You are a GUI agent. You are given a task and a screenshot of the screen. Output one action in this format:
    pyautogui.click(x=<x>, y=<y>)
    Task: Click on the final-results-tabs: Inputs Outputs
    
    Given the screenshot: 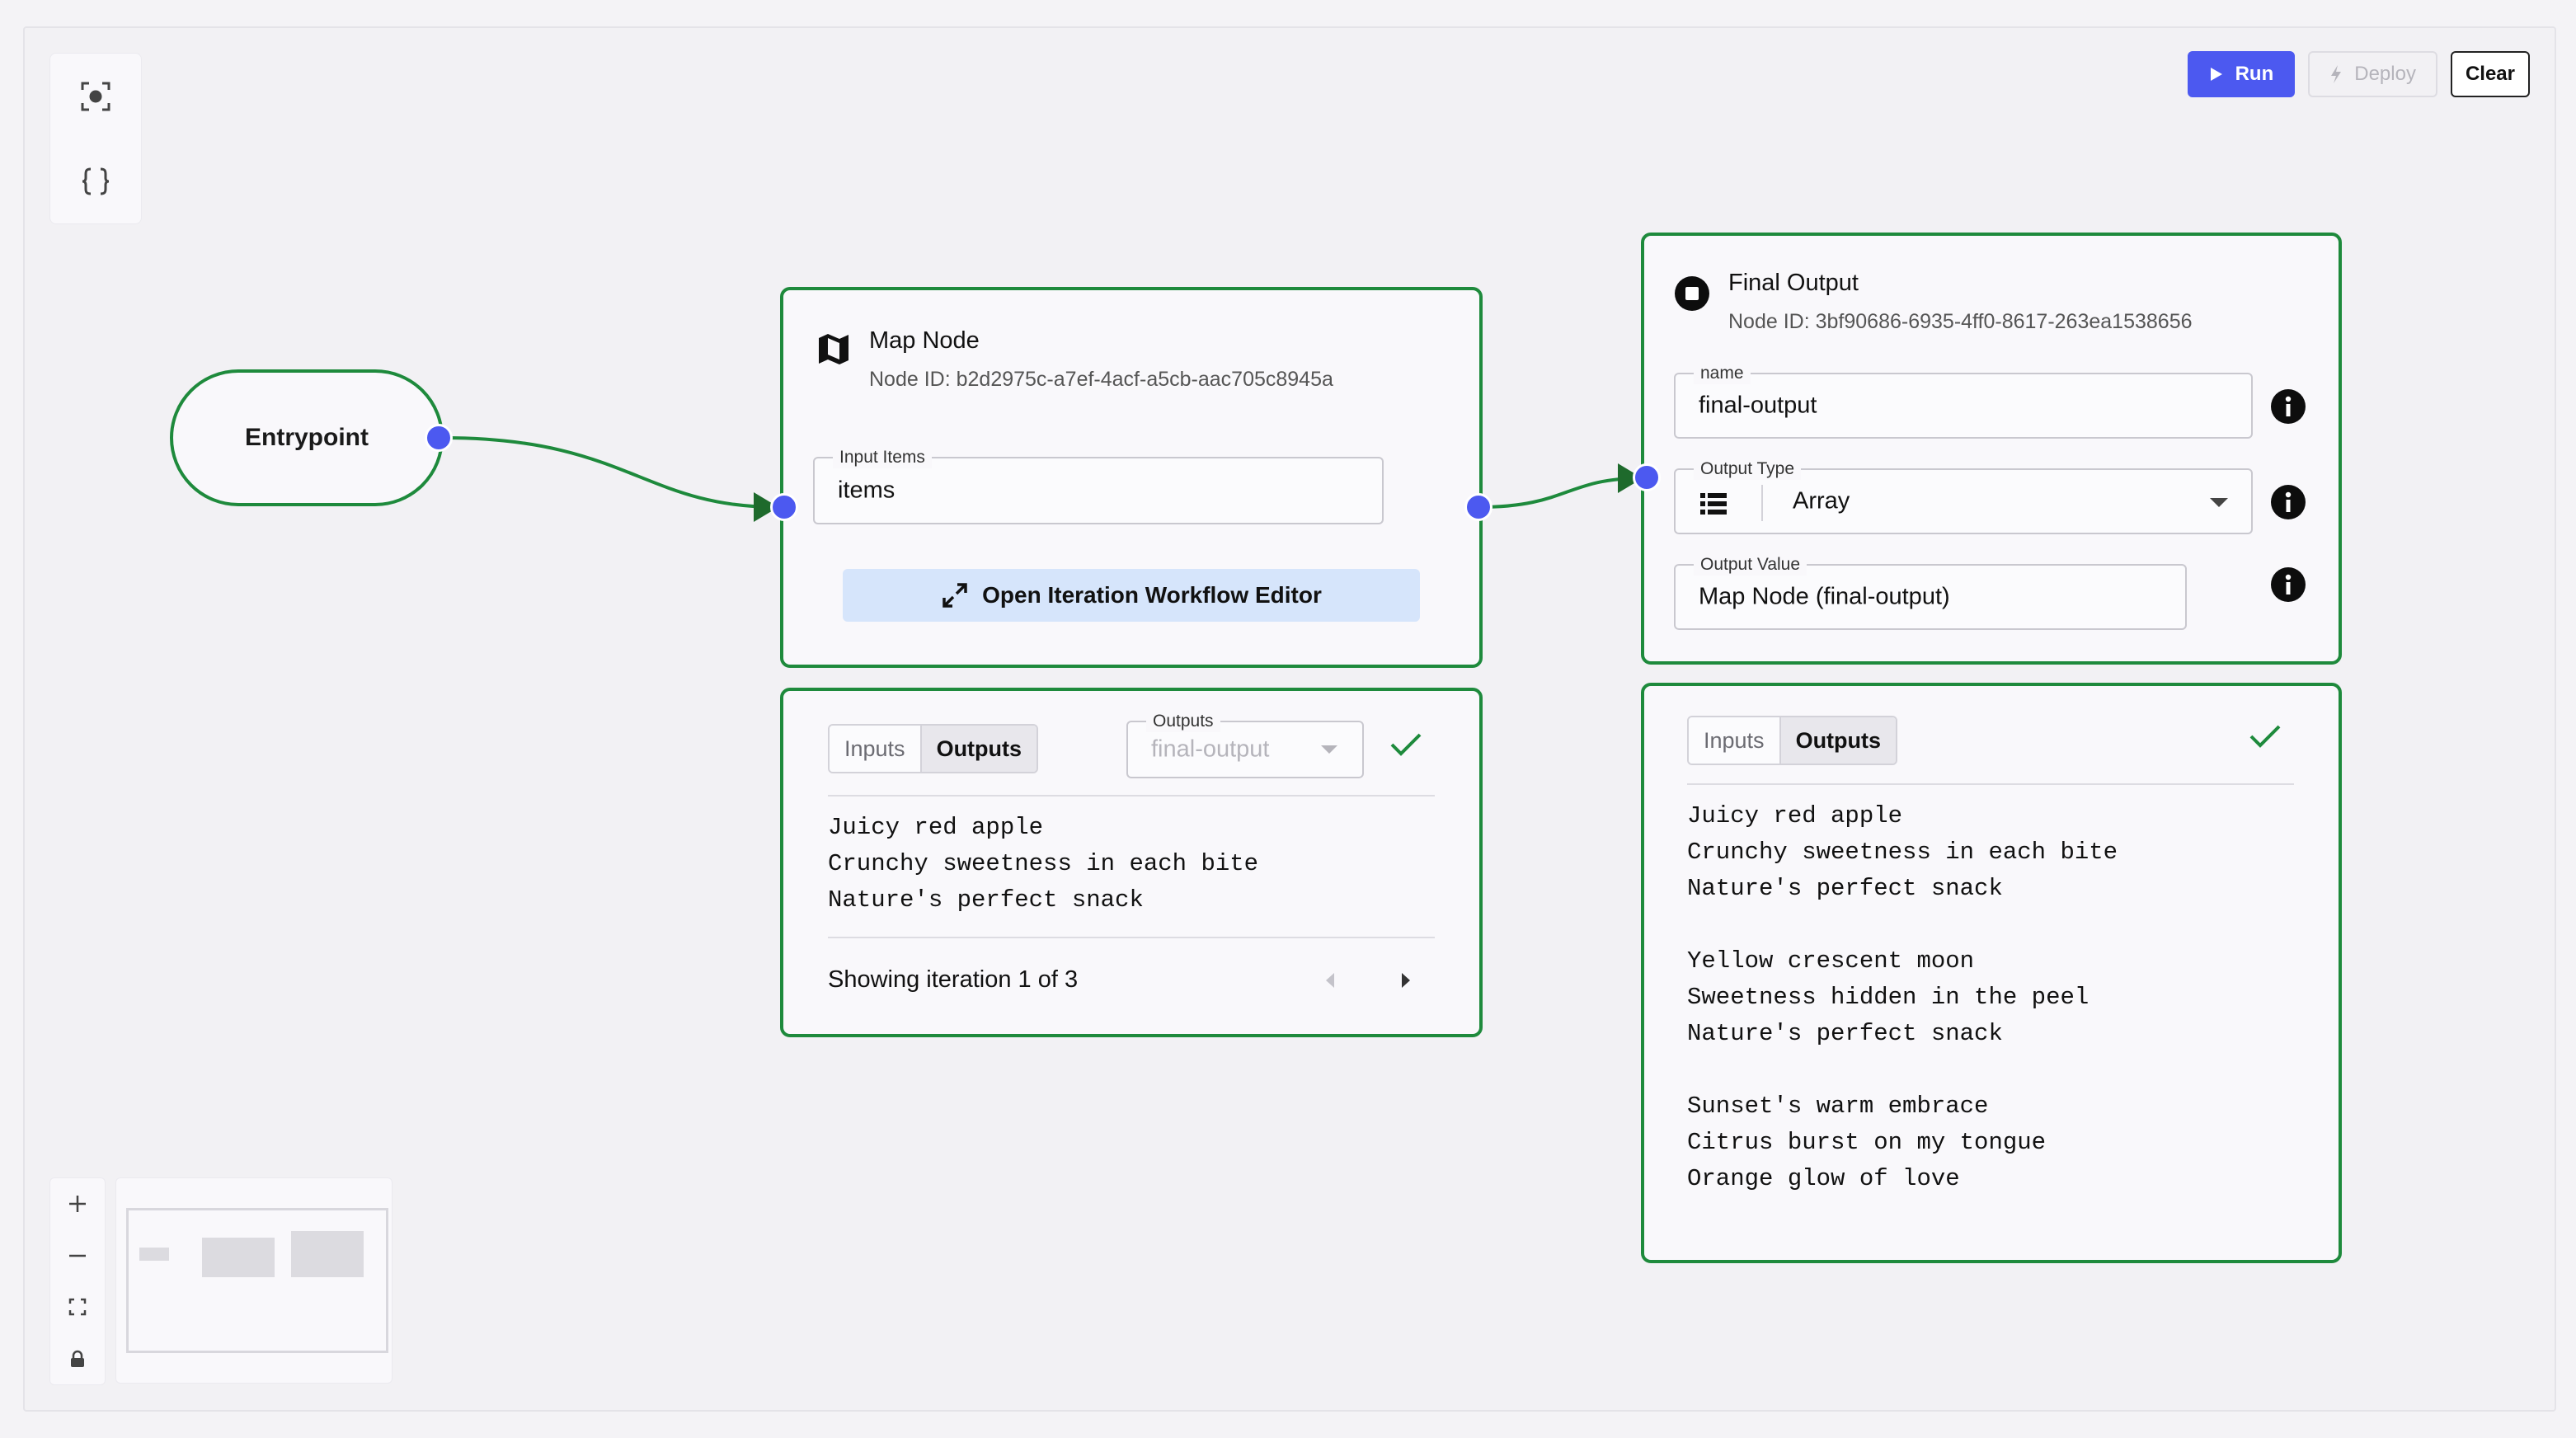 What is the action you would take?
    pyautogui.click(x=1792, y=740)
    